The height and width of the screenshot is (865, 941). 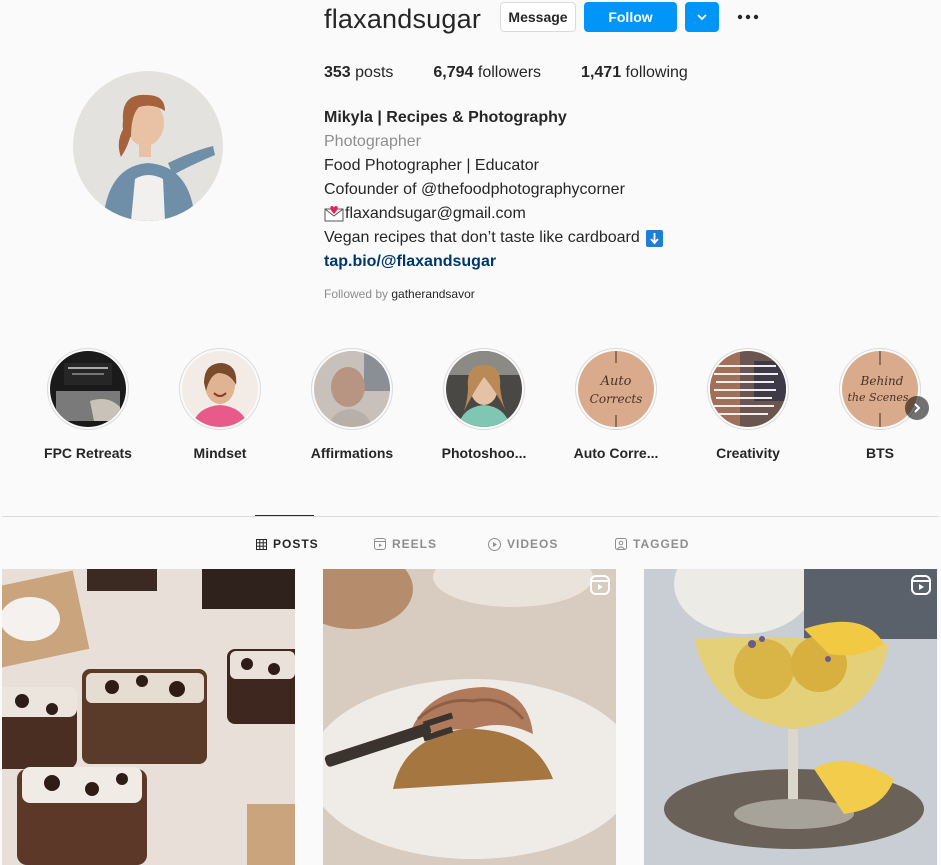 I want to click on active-tab-indicator, so click(x=284, y=515).